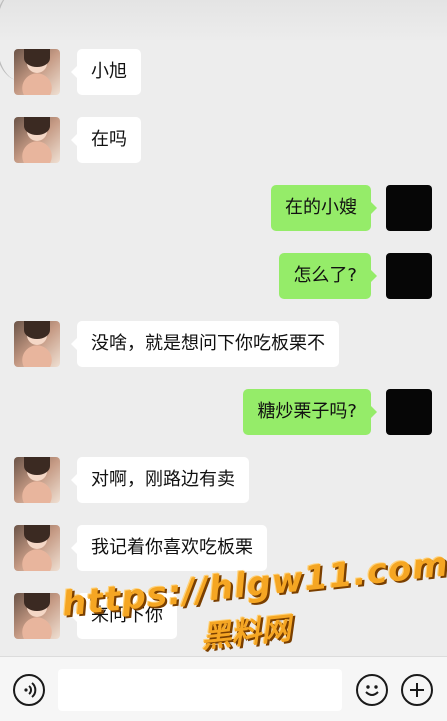  What do you see at coordinates (106, 140) in the screenshot?
I see `message-bubble-incoming: 在吗` at bounding box center [106, 140].